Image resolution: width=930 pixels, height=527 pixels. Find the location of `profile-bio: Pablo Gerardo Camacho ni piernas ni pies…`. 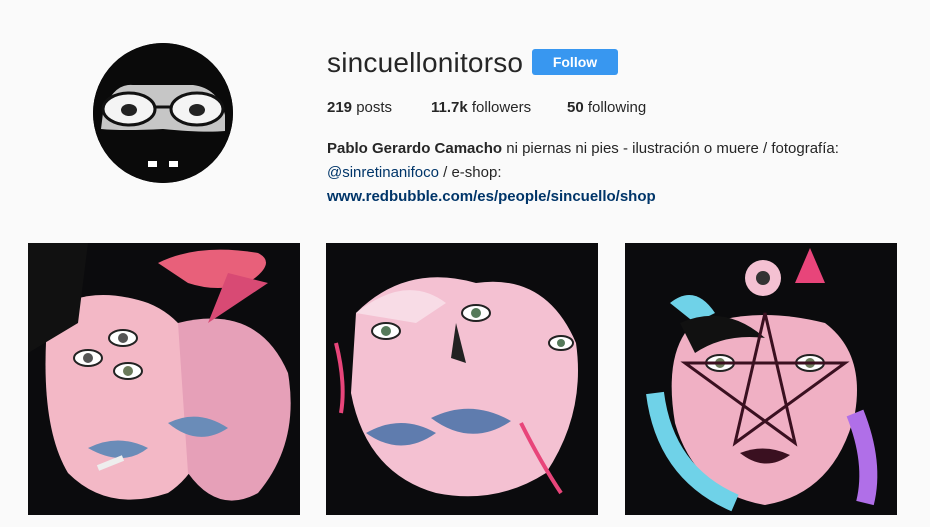

profile-bio: Pablo Gerardo Camacho ni piernas ni pies… is located at coordinates (607, 173).